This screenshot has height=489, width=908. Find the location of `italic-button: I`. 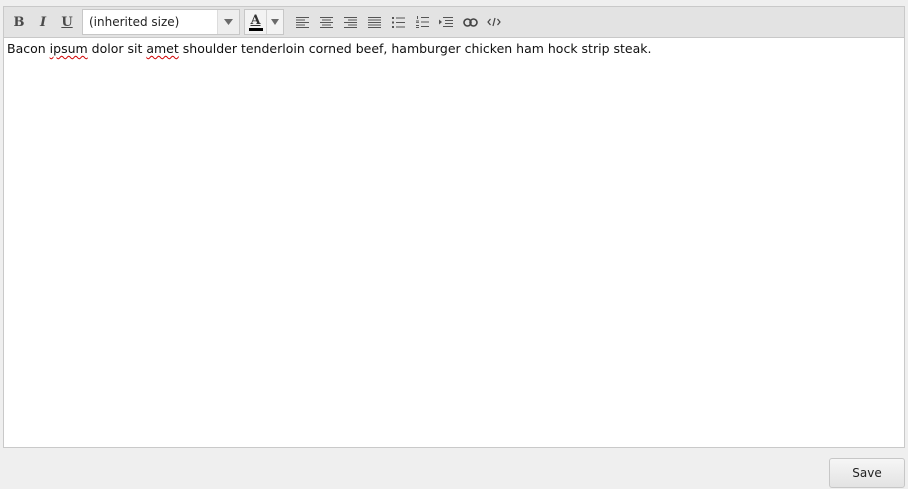

italic-button: I is located at coordinates (43, 22).